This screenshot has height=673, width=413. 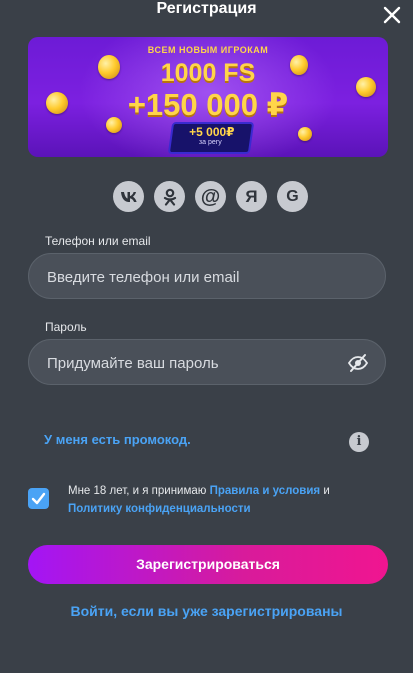 I want to click on banner-rub-text: +150 000 ₽, so click(x=208, y=104).